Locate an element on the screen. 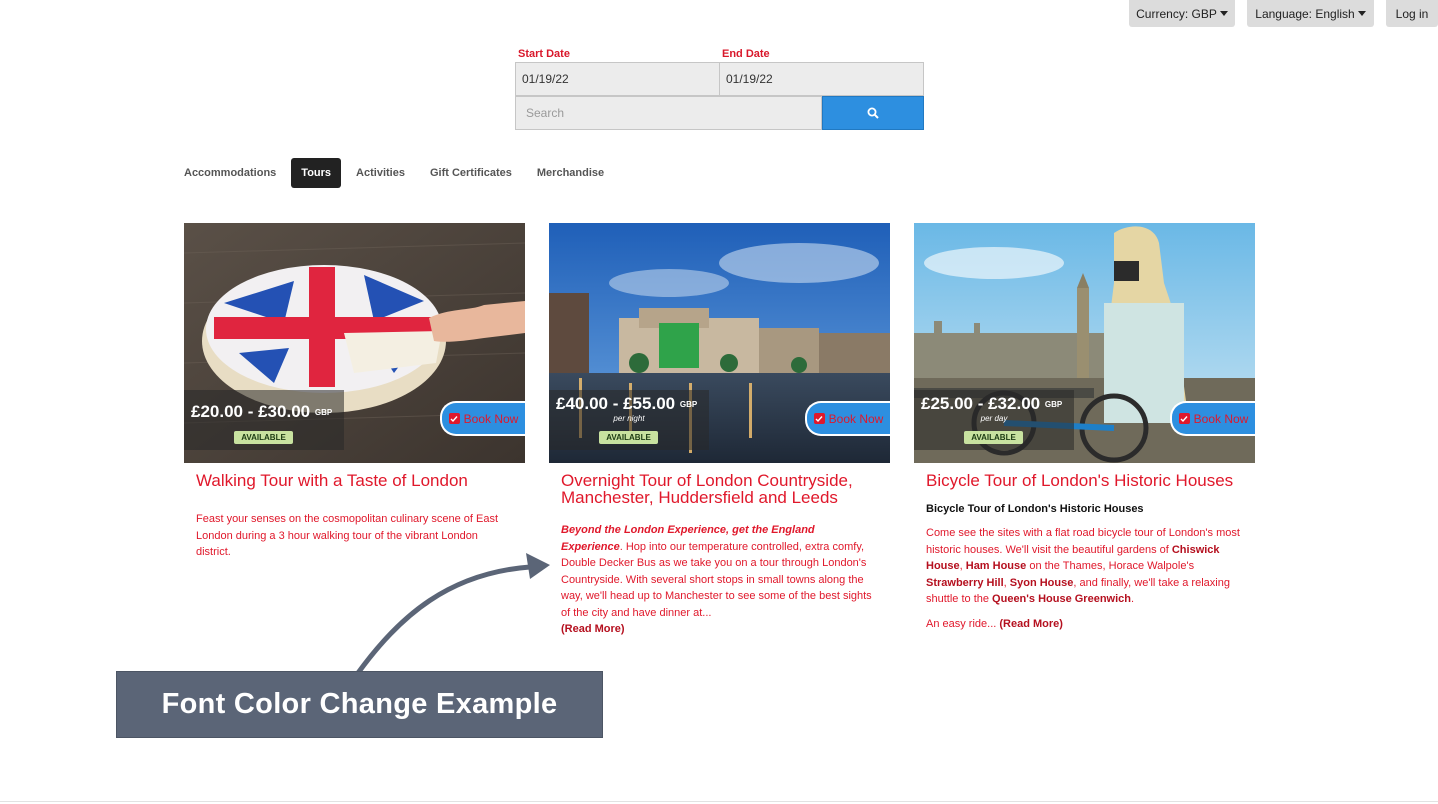 The width and height of the screenshot is (1438, 804). currency-dropdown: Currency: GBP is located at coordinates (1182, 13).